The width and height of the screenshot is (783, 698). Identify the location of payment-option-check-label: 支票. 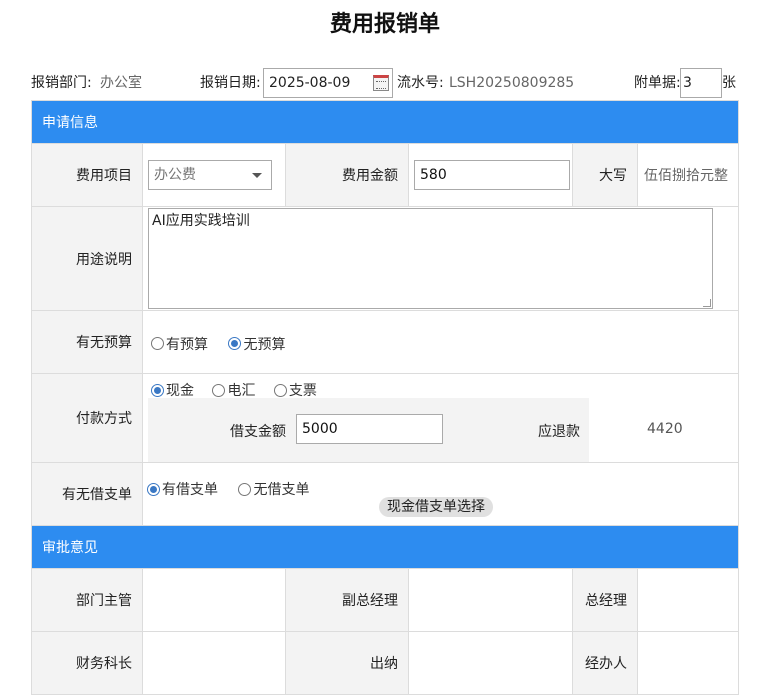
(302, 391).